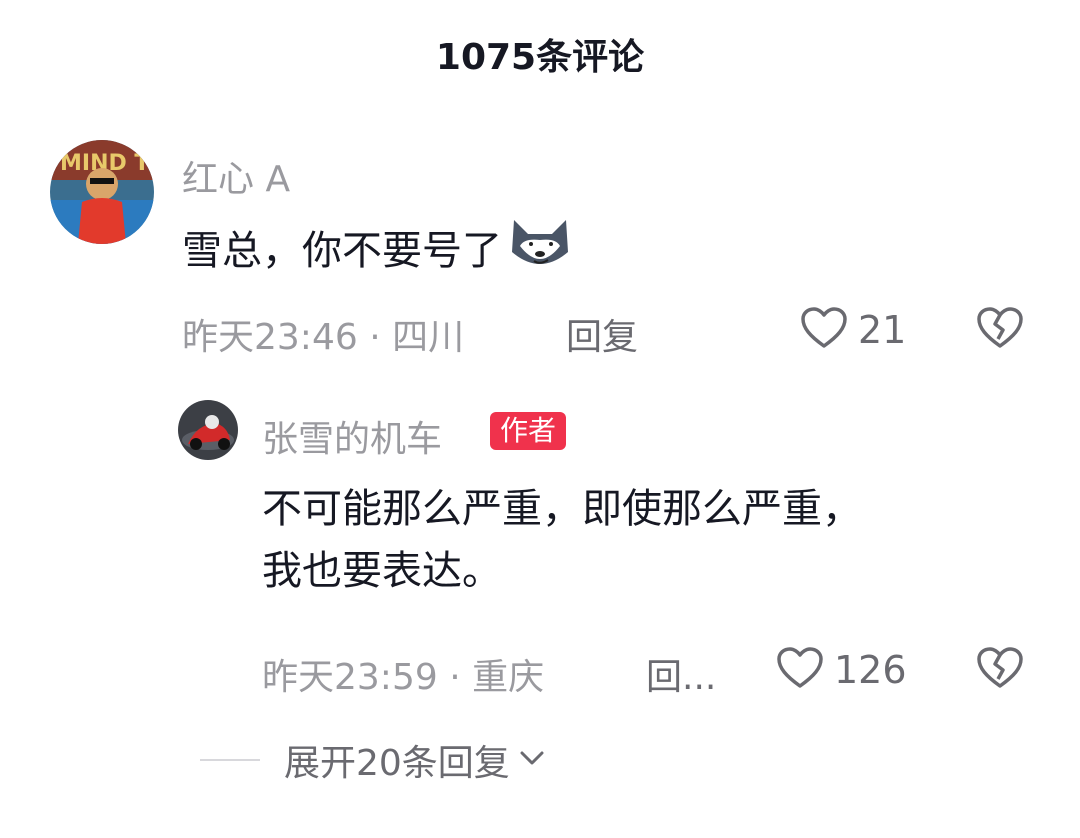 The width and height of the screenshot is (1080, 838). I want to click on comment-text: 雪总，你不要号了, so click(378, 253).